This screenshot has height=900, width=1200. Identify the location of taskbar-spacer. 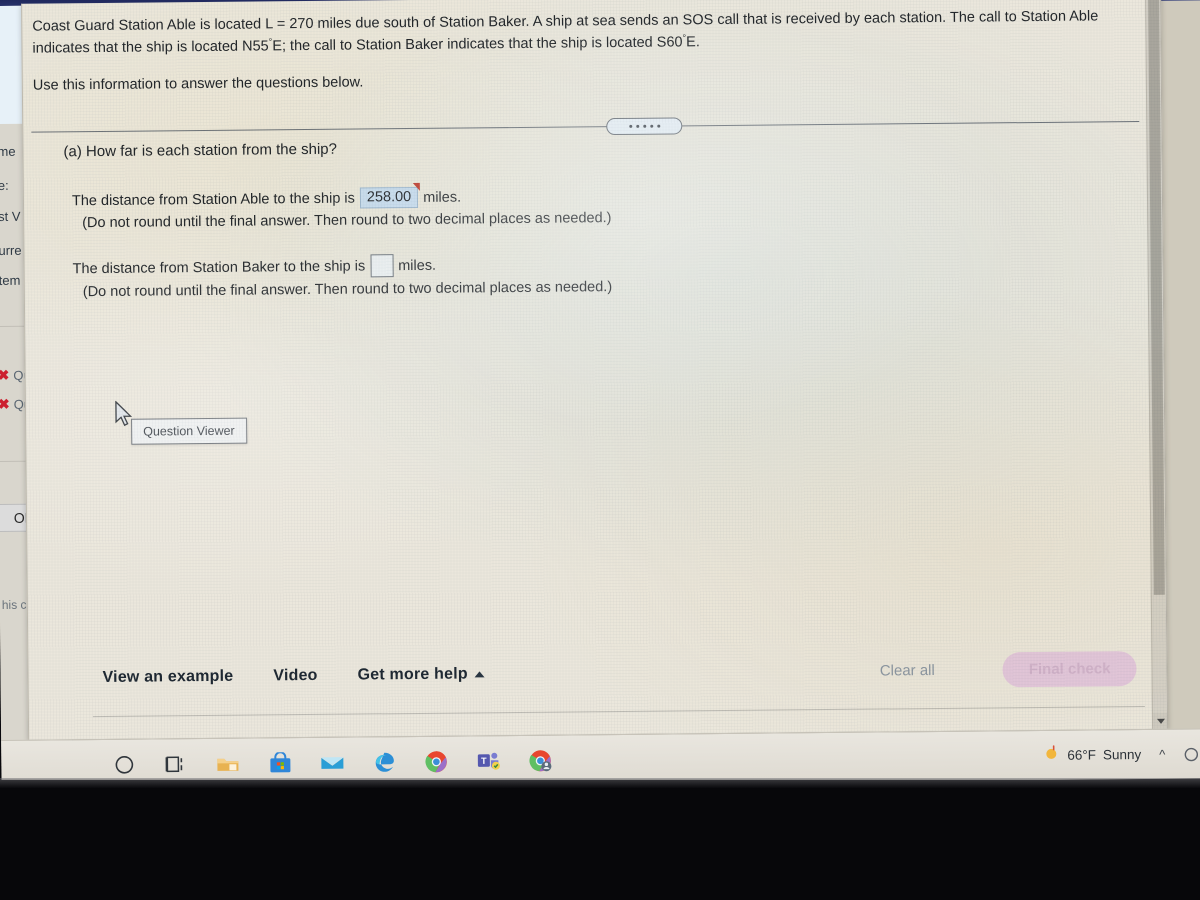
(797, 757).